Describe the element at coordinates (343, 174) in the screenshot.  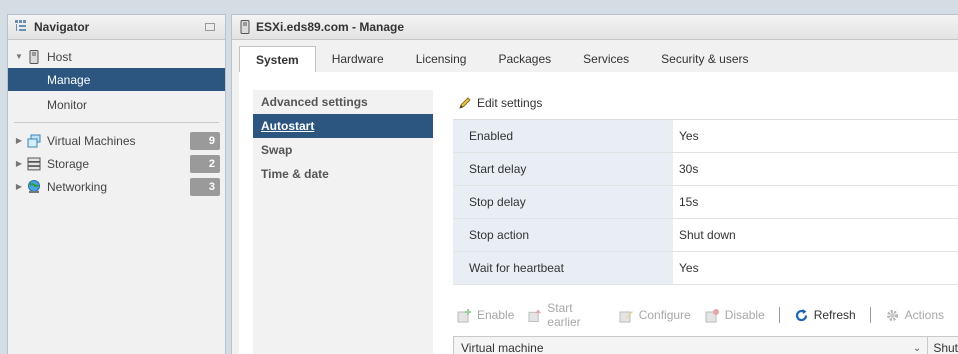
I see `subnav-time-date: Time & date` at that location.